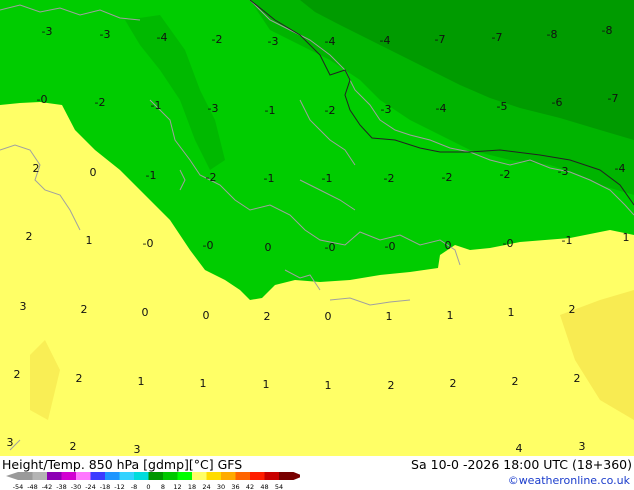 The image size is (634, 490). Describe the element at coordinates (250, 486) in the screenshot. I see `scale-label: 42` at that location.